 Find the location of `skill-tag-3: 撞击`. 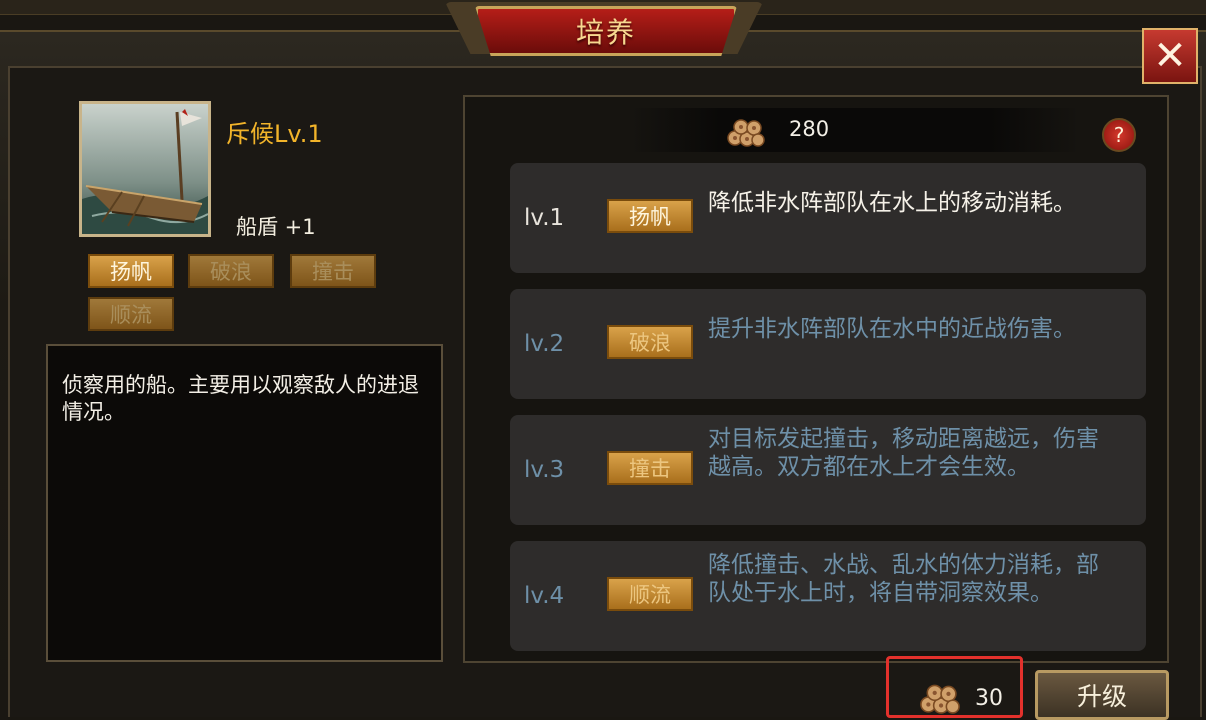

skill-tag-3: 撞击 is located at coordinates (333, 271).